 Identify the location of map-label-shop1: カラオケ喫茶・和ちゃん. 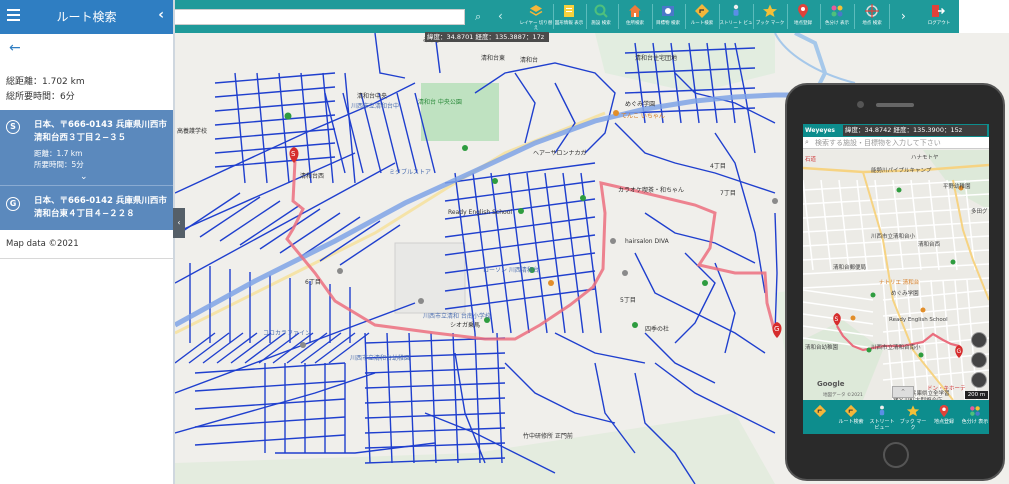
(651, 190).